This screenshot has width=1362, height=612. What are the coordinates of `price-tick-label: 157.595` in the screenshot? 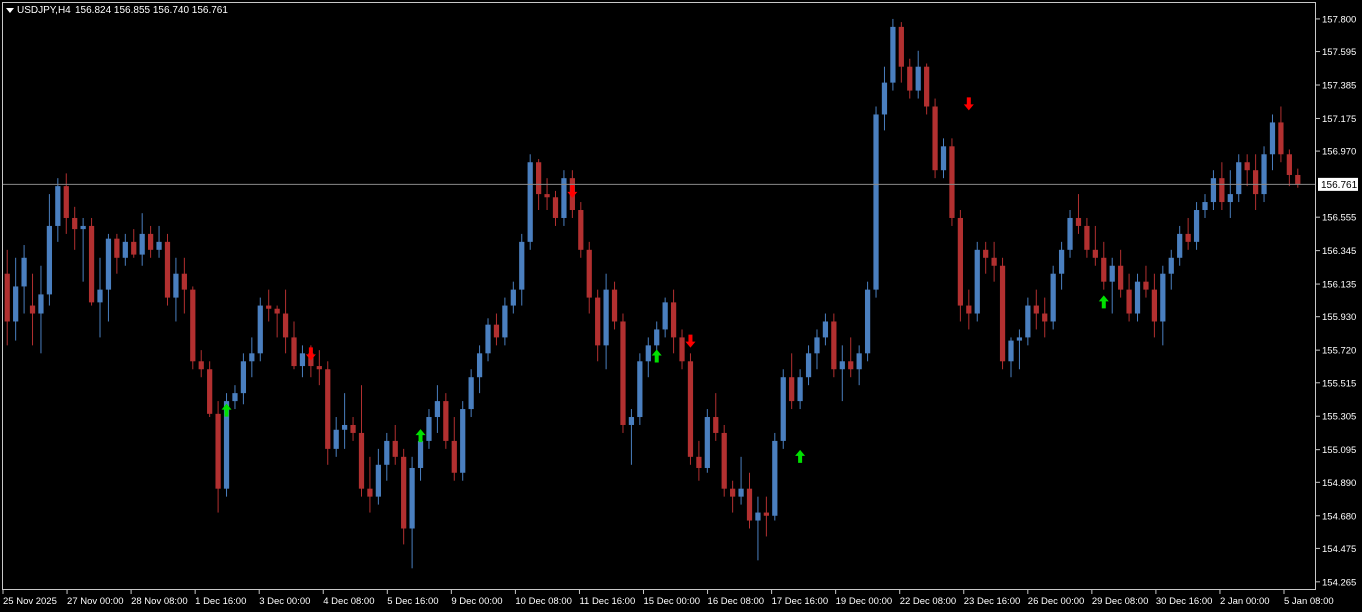 It's located at (1339, 52).